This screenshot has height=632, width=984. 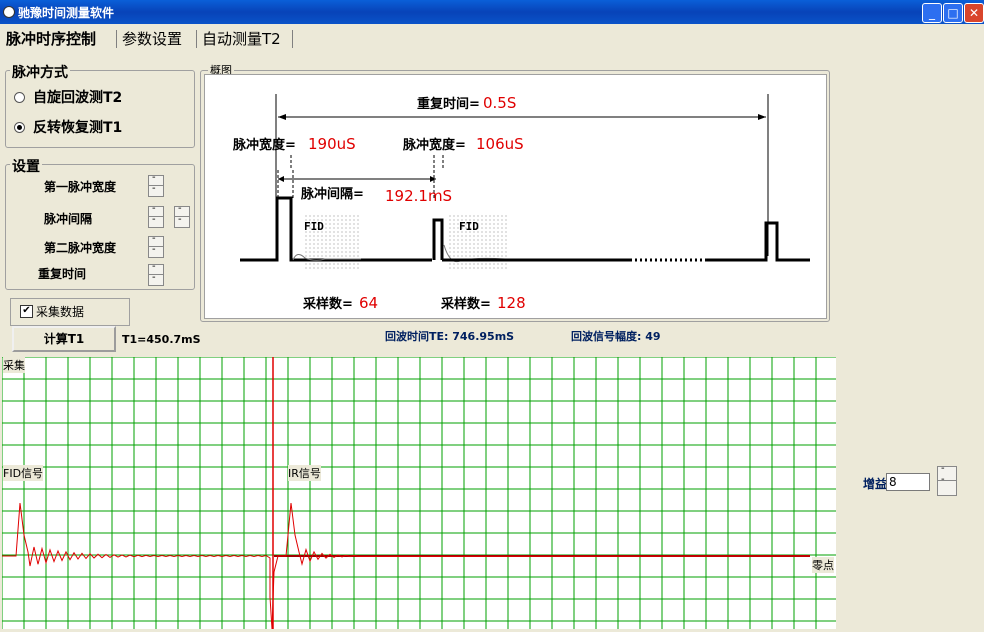 I want to click on interval-value: 192.1mS, so click(x=418, y=196).